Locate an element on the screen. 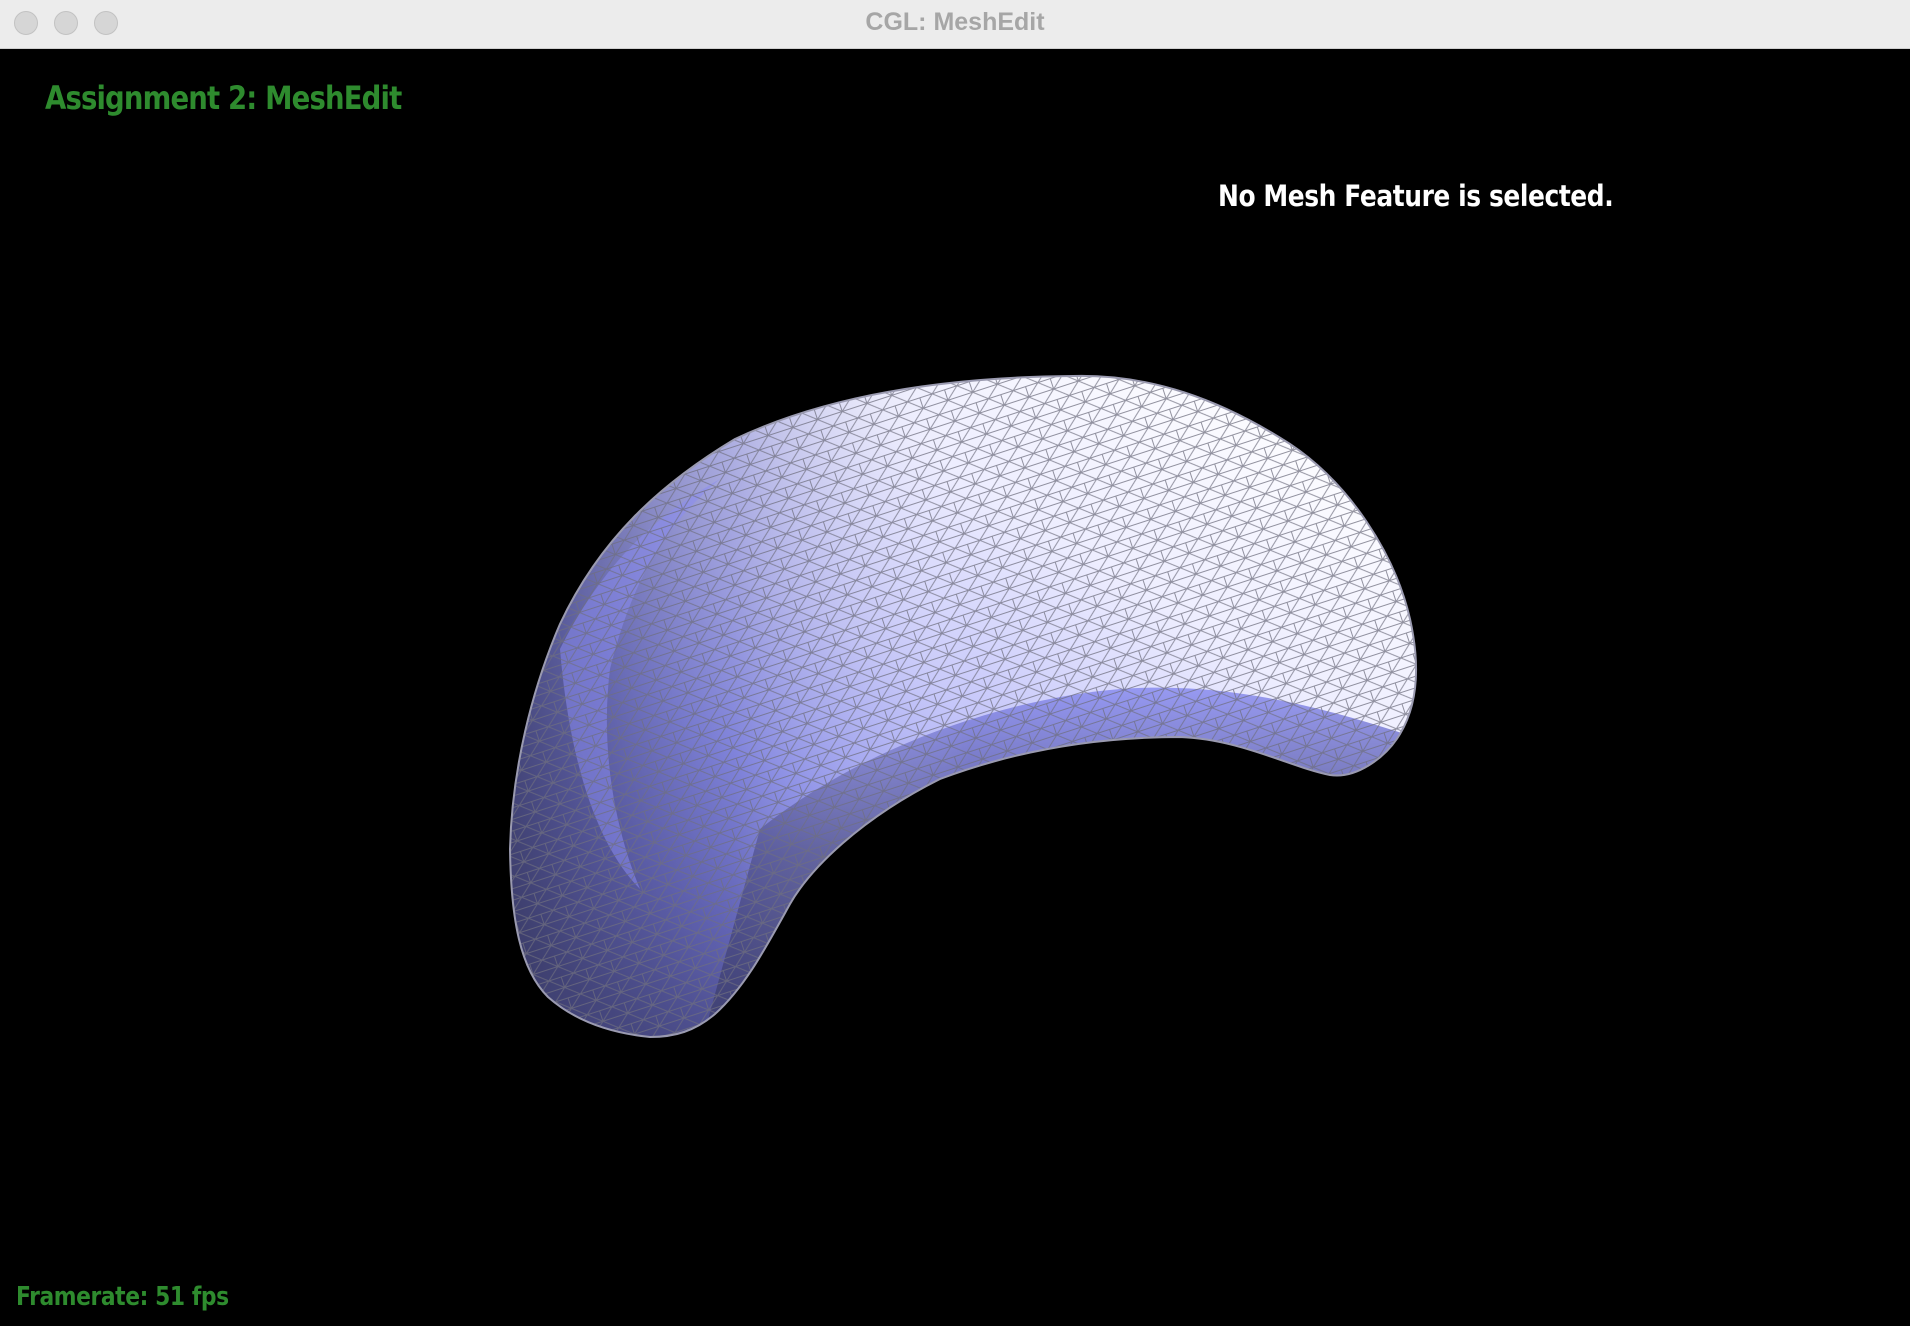 The height and width of the screenshot is (1326, 1910). app-title: Assignment 2: MeshEdit is located at coordinates (223, 98).